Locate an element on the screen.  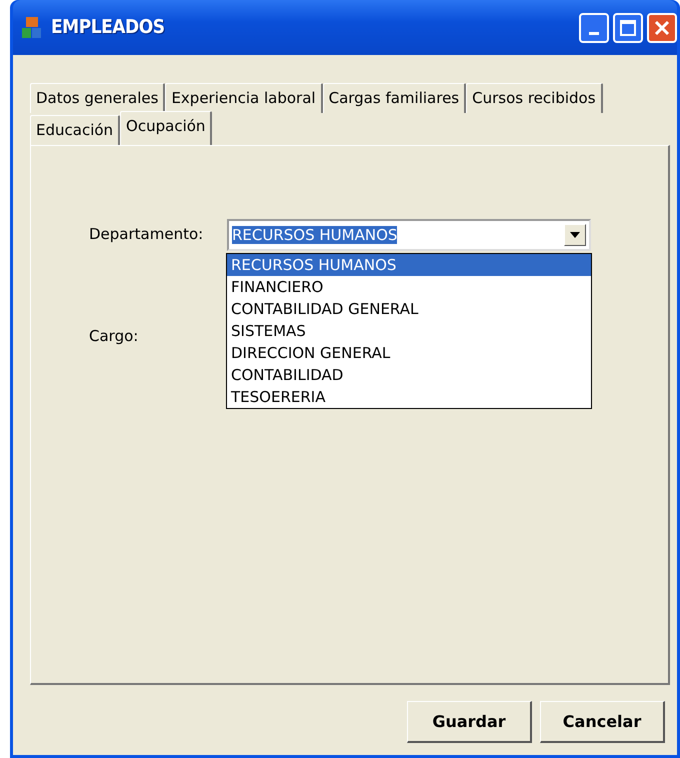
dropdown-option: CONTABILIDAD GENERAL is located at coordinates (409, 309).